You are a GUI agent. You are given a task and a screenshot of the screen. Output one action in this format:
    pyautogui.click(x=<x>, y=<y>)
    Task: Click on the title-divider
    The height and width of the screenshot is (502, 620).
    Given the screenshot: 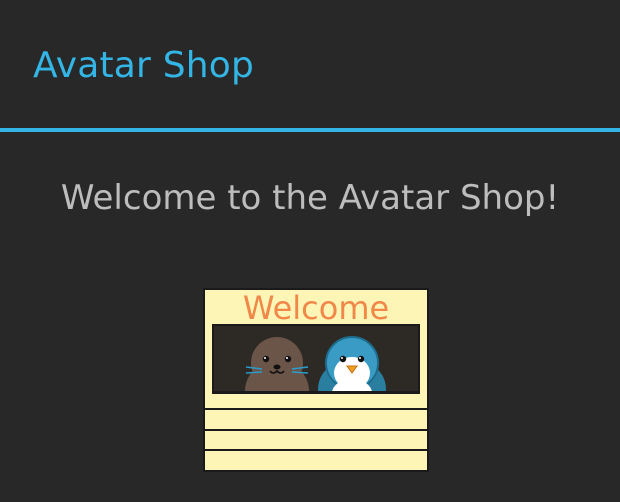 What is the action you would take?
    pyautogui.click(x=310, y=130)
    